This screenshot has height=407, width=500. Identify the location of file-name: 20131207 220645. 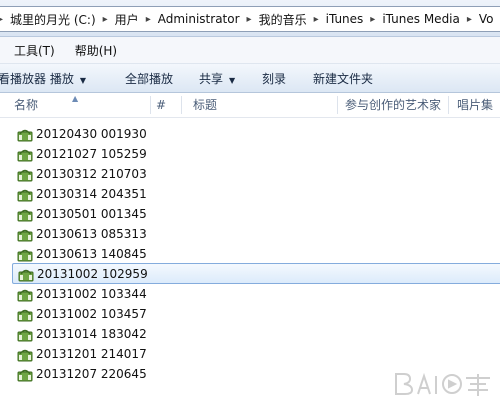
(91, 373).